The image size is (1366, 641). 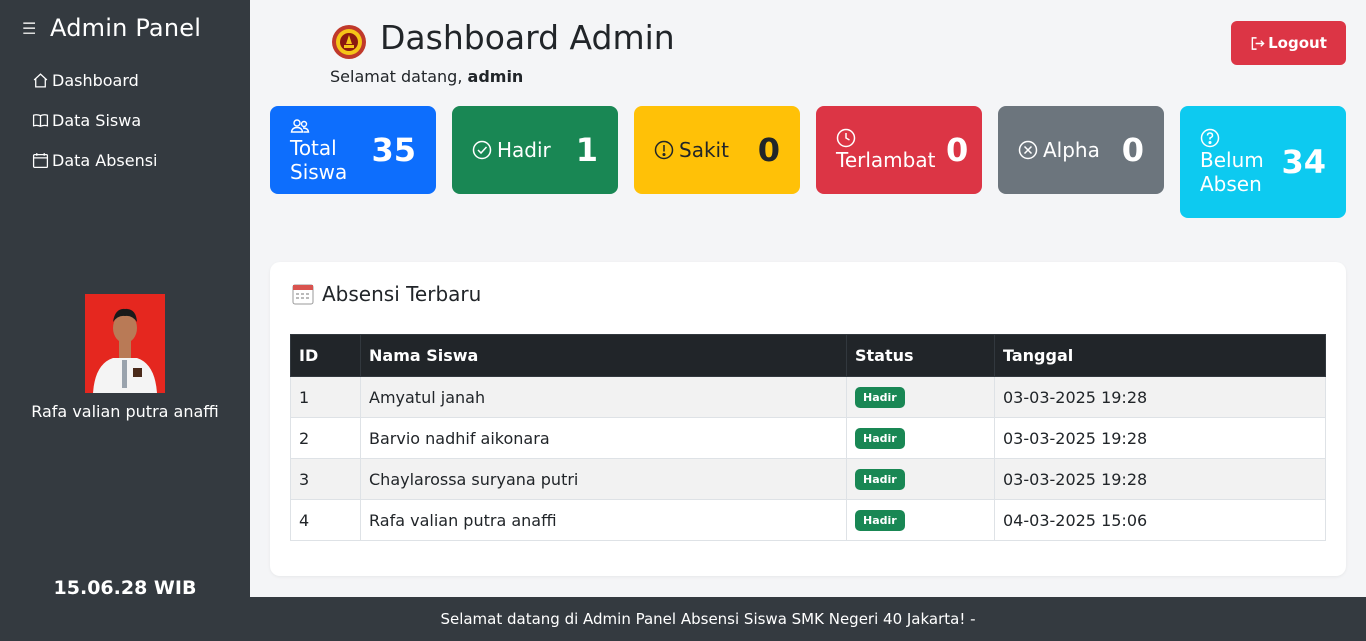 What do you see at coordinates (353, 150) in the screenshot?
I see `stat-card-total-siswa: Total Siswa 35` at bounding box center [353, 150].